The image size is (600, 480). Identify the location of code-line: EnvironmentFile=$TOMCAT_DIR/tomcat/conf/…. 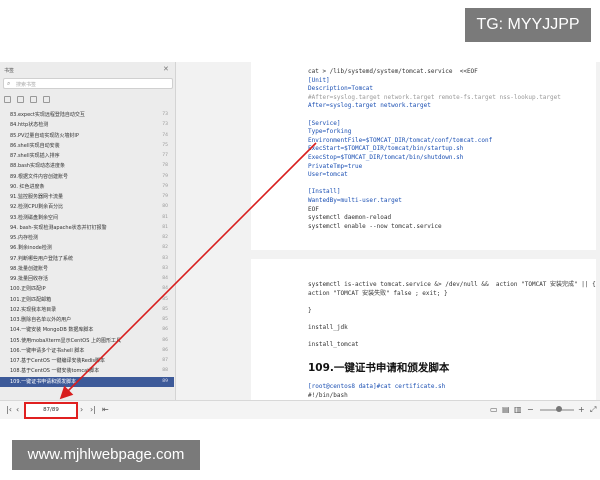
(400, 140).